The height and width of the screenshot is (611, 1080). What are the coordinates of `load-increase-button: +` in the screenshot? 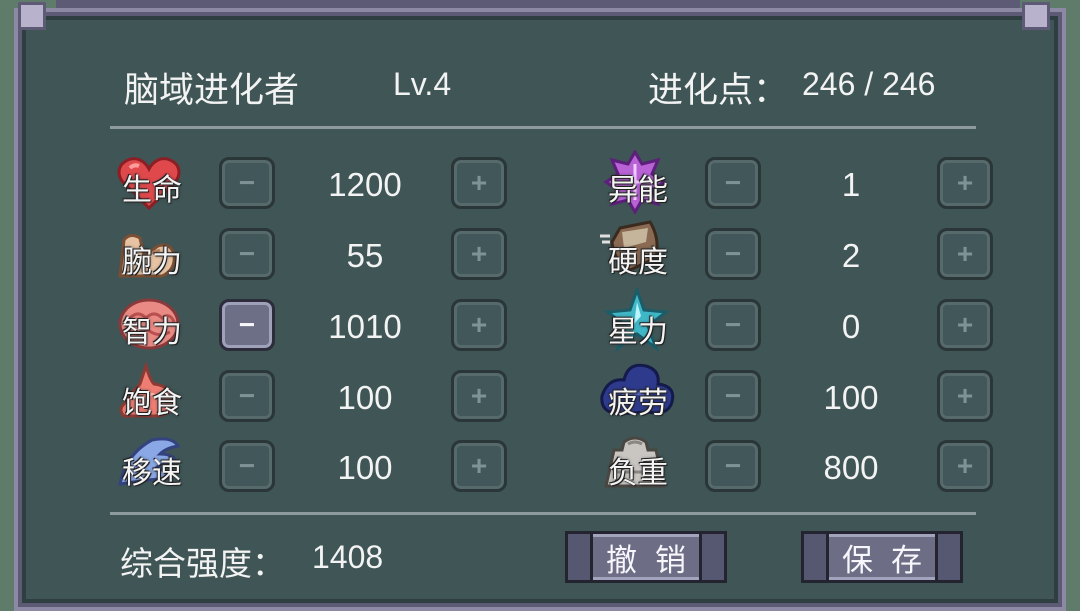 It's located at (965, 466).